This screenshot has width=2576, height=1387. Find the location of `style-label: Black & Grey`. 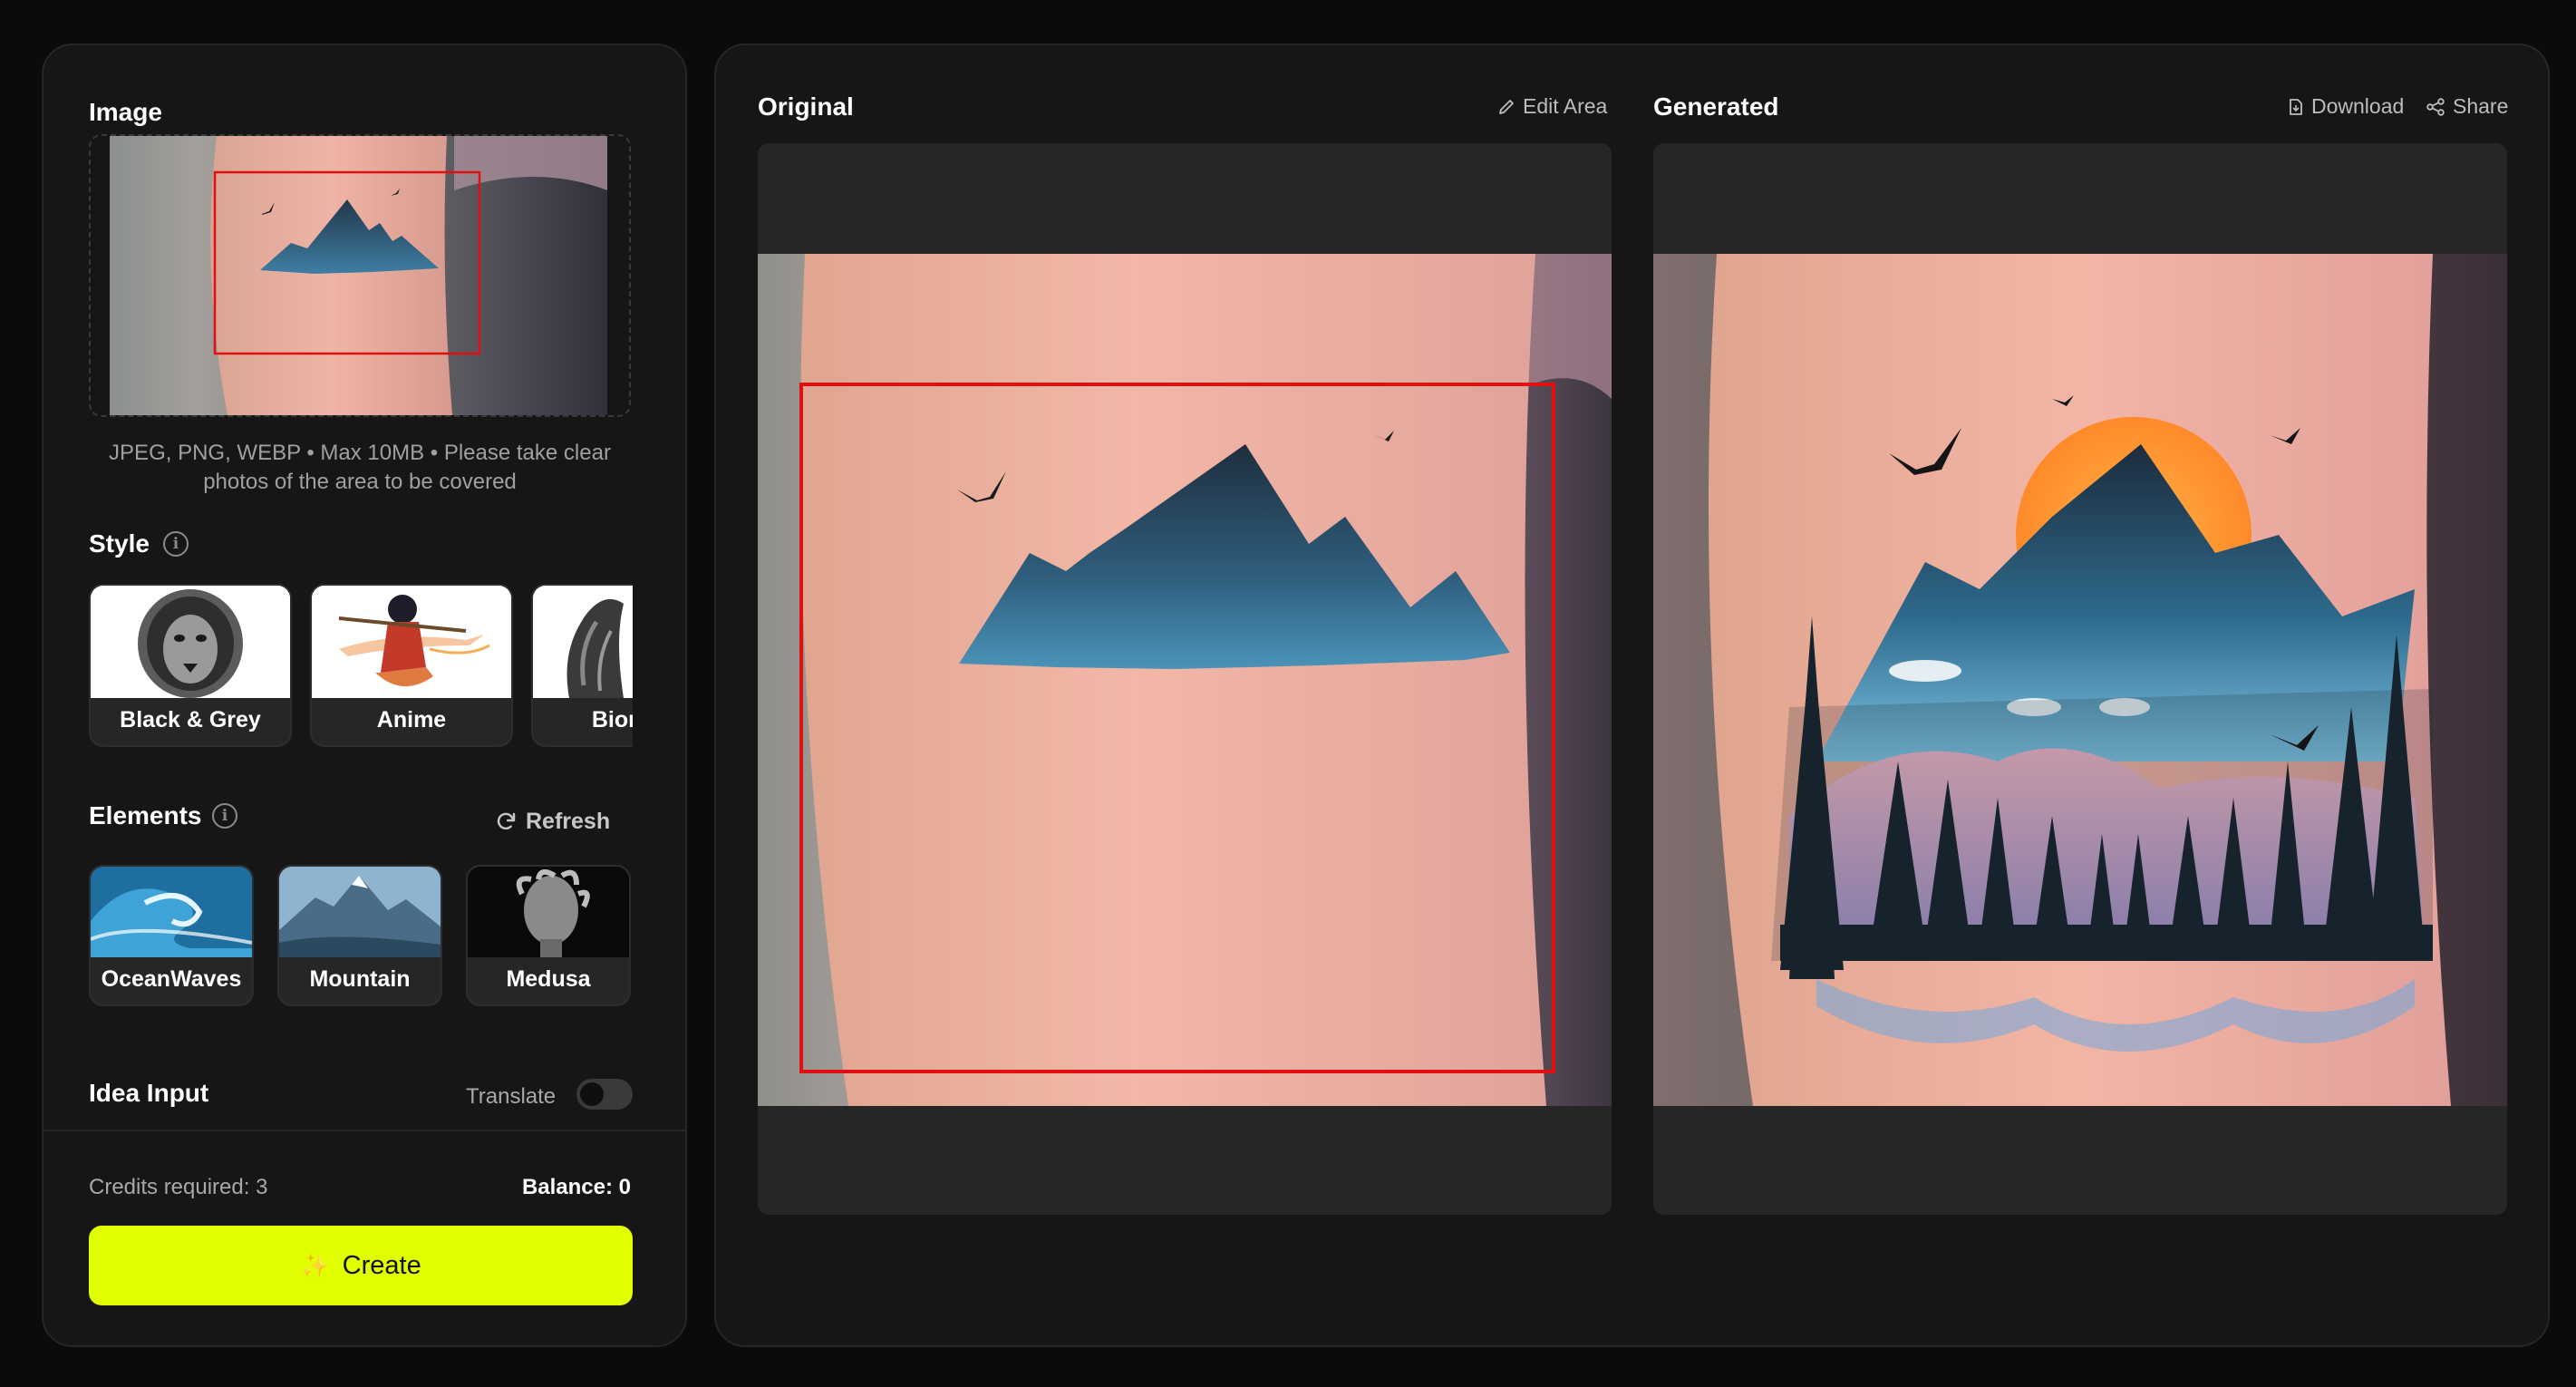

style-label: Black & Grey is located at coordinates (190, 719).